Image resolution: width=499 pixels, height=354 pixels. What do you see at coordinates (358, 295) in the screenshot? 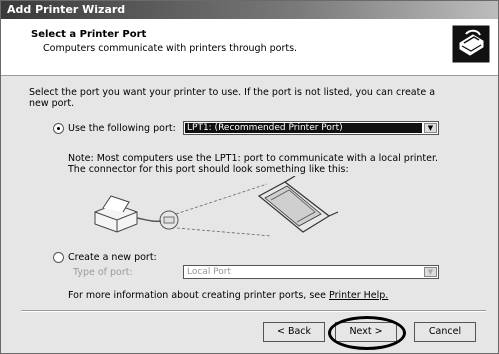
I see `printer-help-link: Printer Help.` at bounding box center [358, 295].